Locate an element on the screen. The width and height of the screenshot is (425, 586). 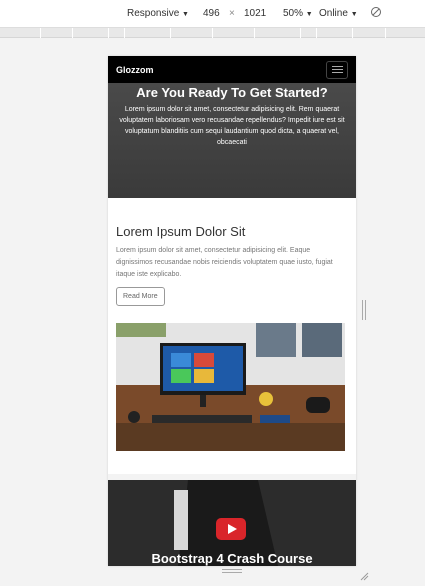
device-label: Responsive is located at coordinates (153, 13).